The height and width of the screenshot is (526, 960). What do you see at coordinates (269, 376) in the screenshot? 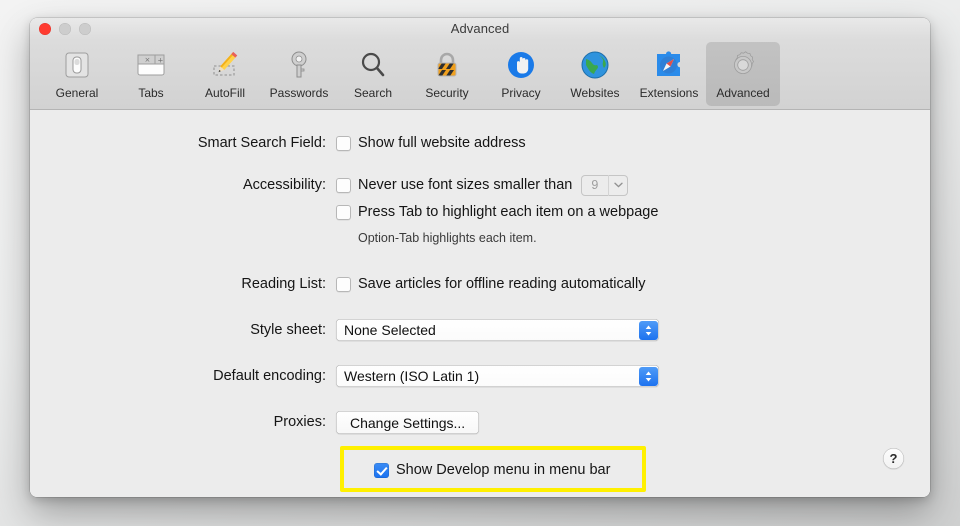
I see `default-encoding-label: Default encoding:` at bounding box center [269, 376].